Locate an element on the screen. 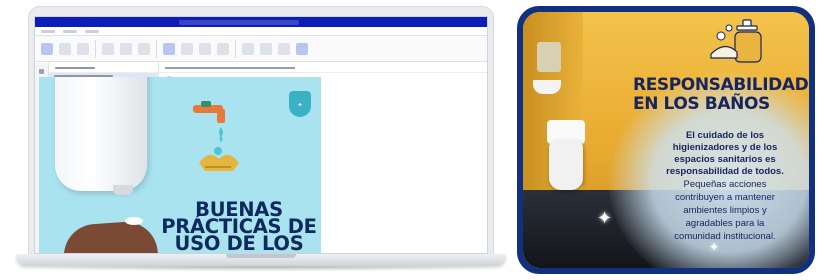 This screenshot has height=280, width=822. poster-body-bold-line: responsabilidad de todos. is located at coordinates (725, 171).